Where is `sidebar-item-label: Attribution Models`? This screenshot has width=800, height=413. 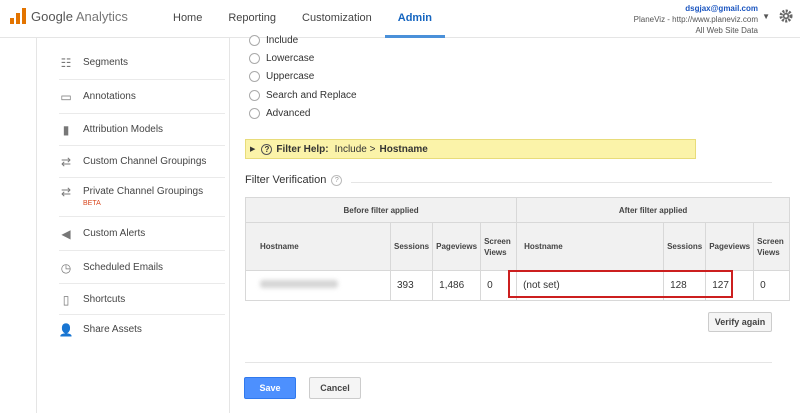 sidebar-item-label: Attribution Models is located at coordinates (123, 129).